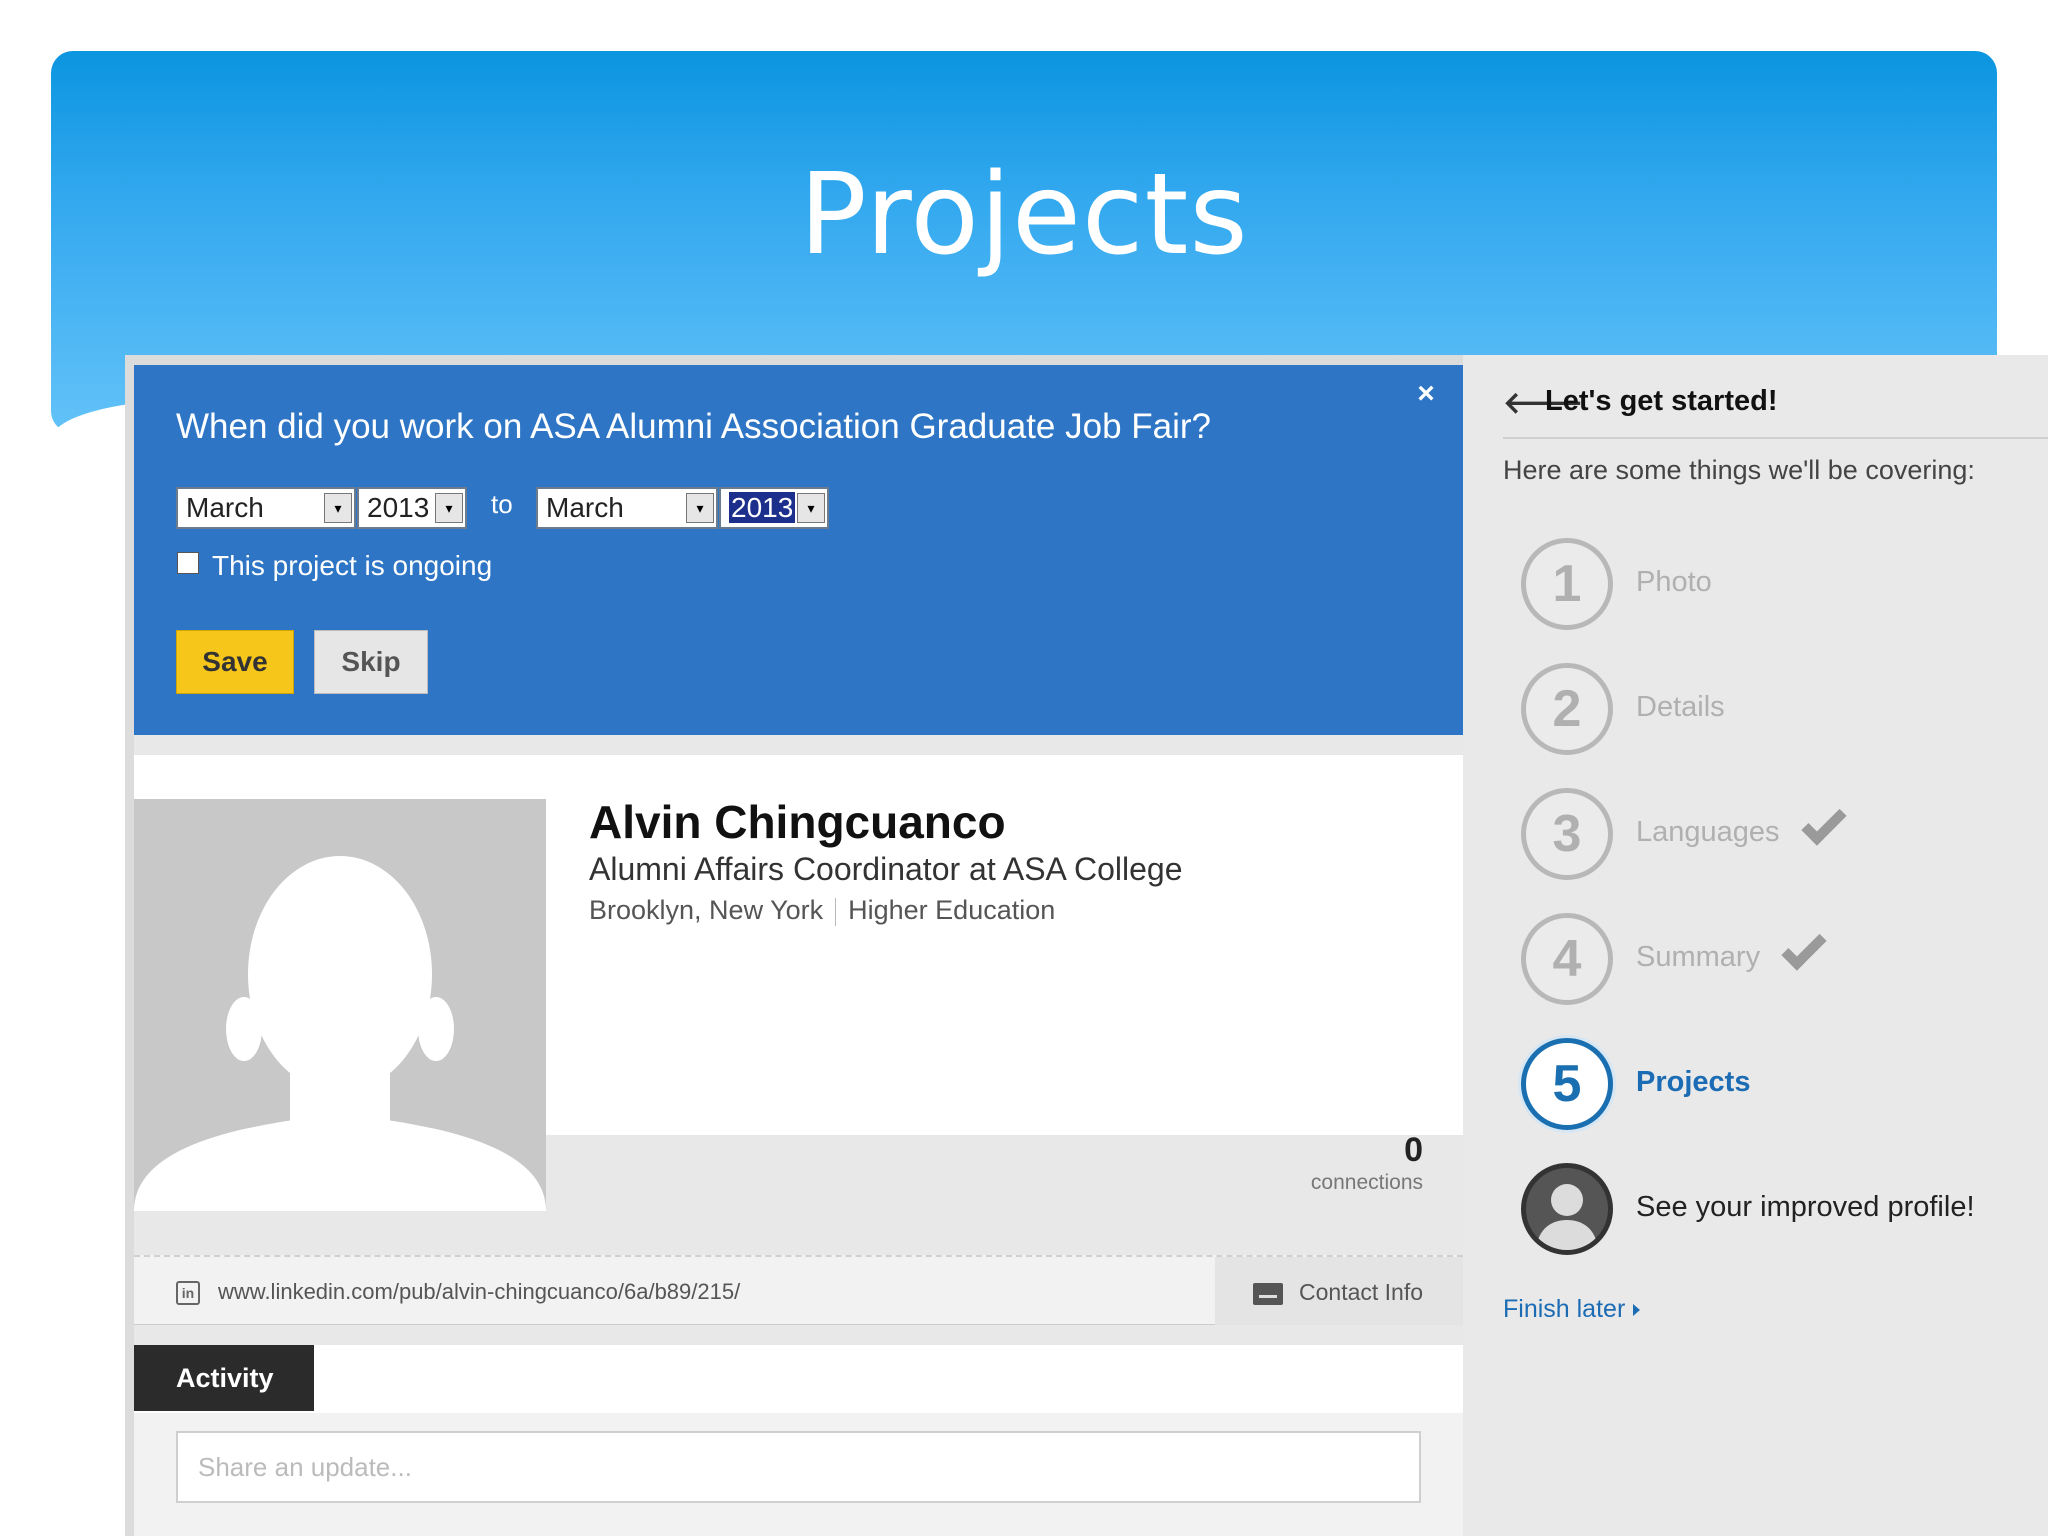 The width and height of the screenshot is (2048, 1536). Describe the element at coordinates (762, 507) in the screenshot. I see `end-year-value: 2013` at that location.